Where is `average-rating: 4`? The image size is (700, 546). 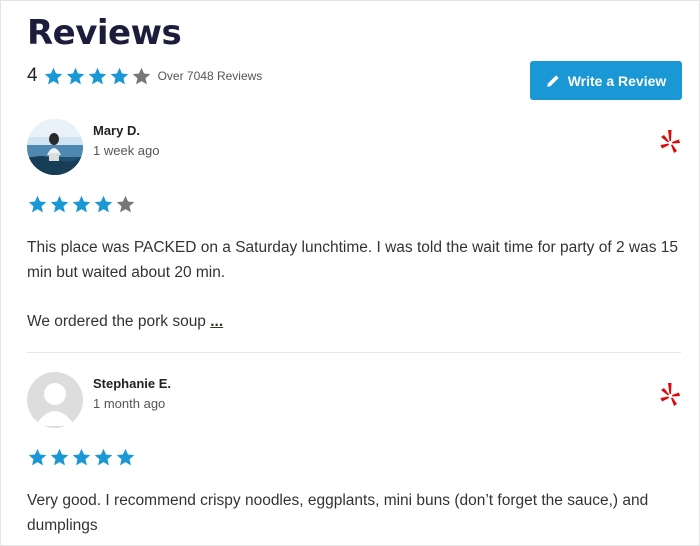
average-rating: 4 is located at coordinates (32, 75).